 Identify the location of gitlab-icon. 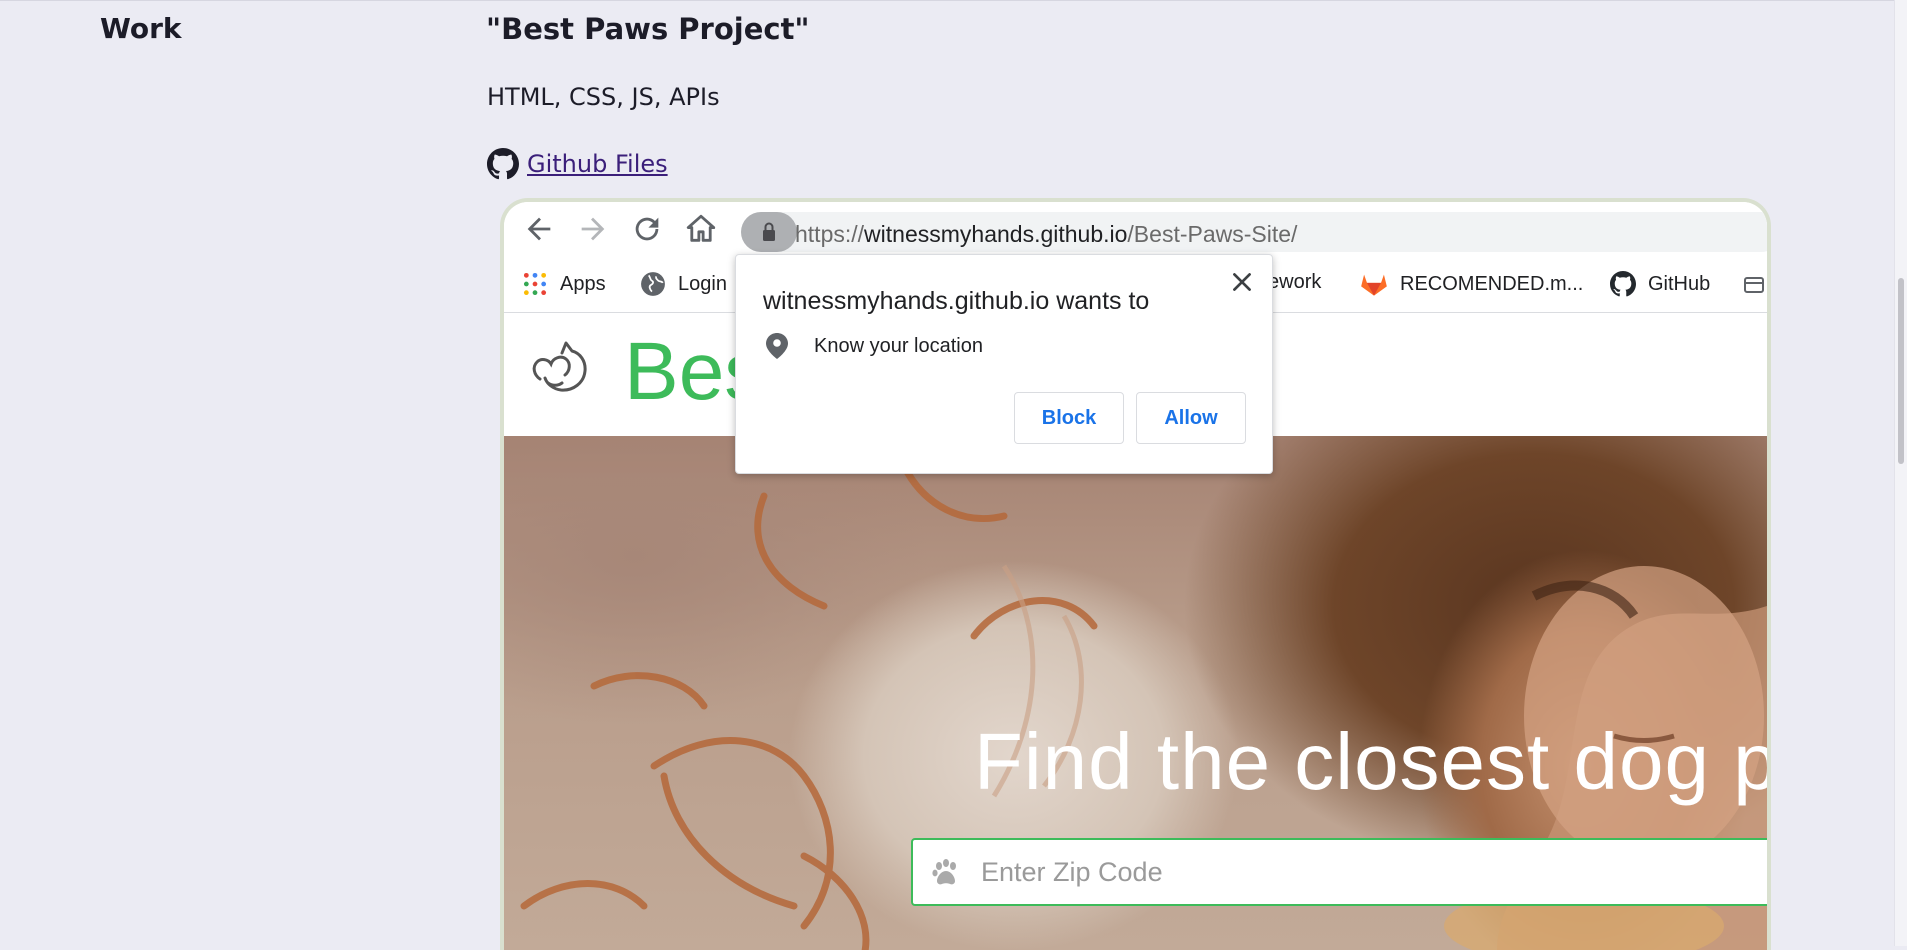
(1374, 285).